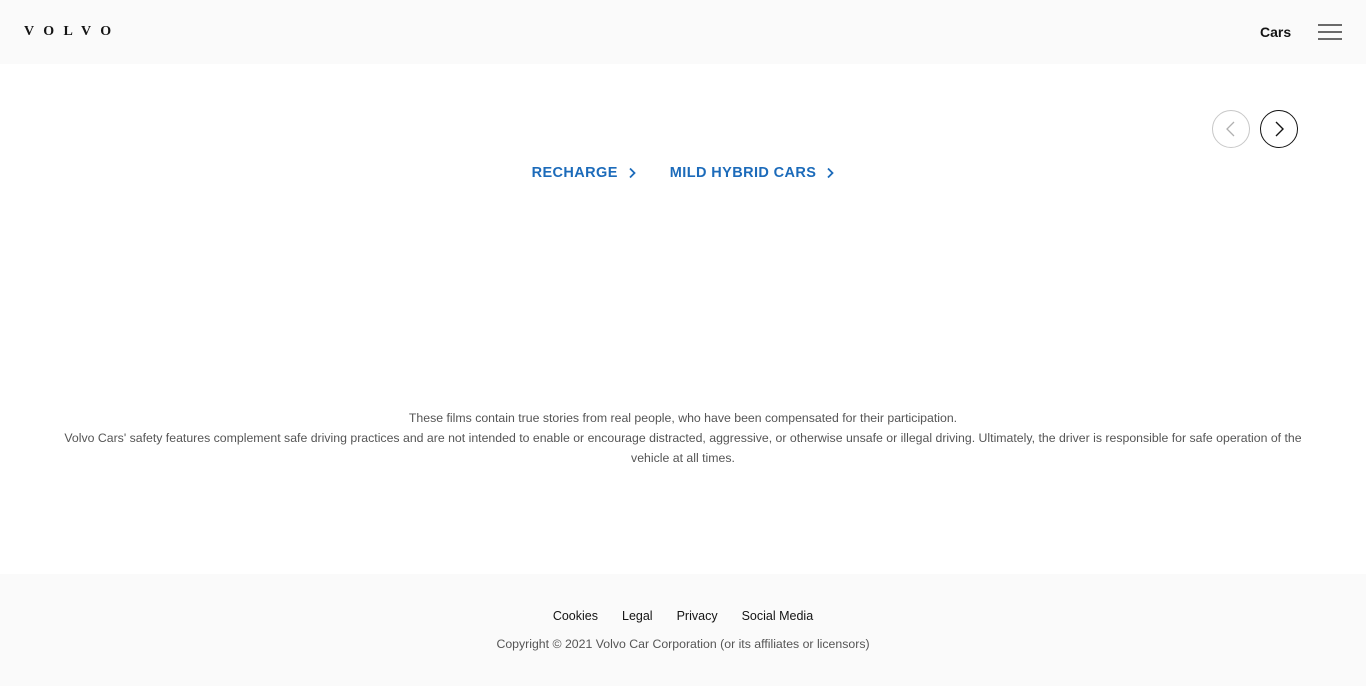 This screenshot has height=686, width=1366. I want to click on recharge-link-label: RECHARGE, so click(574, 173).